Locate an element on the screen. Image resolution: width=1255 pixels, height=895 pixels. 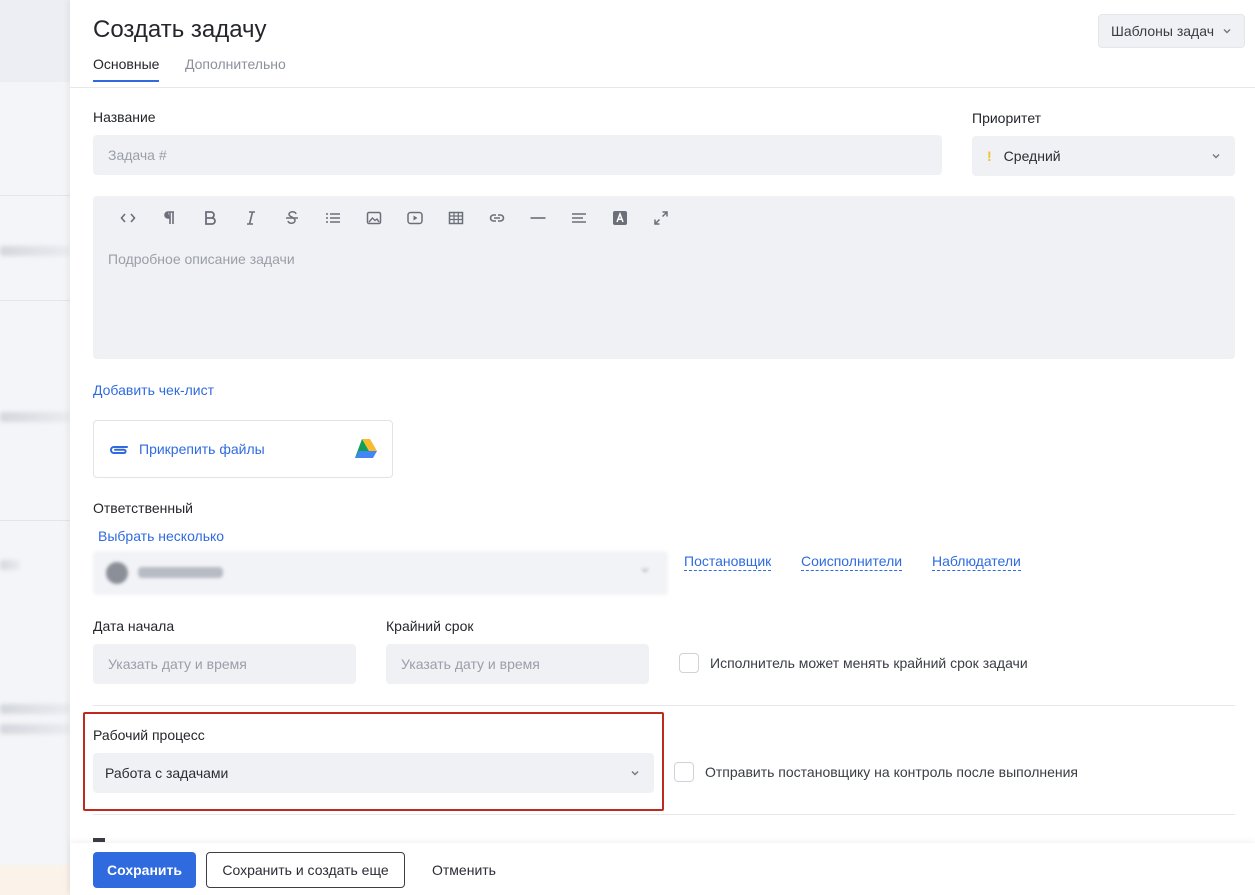
send-to-control-checkbox is located at coordinates (684, 772).